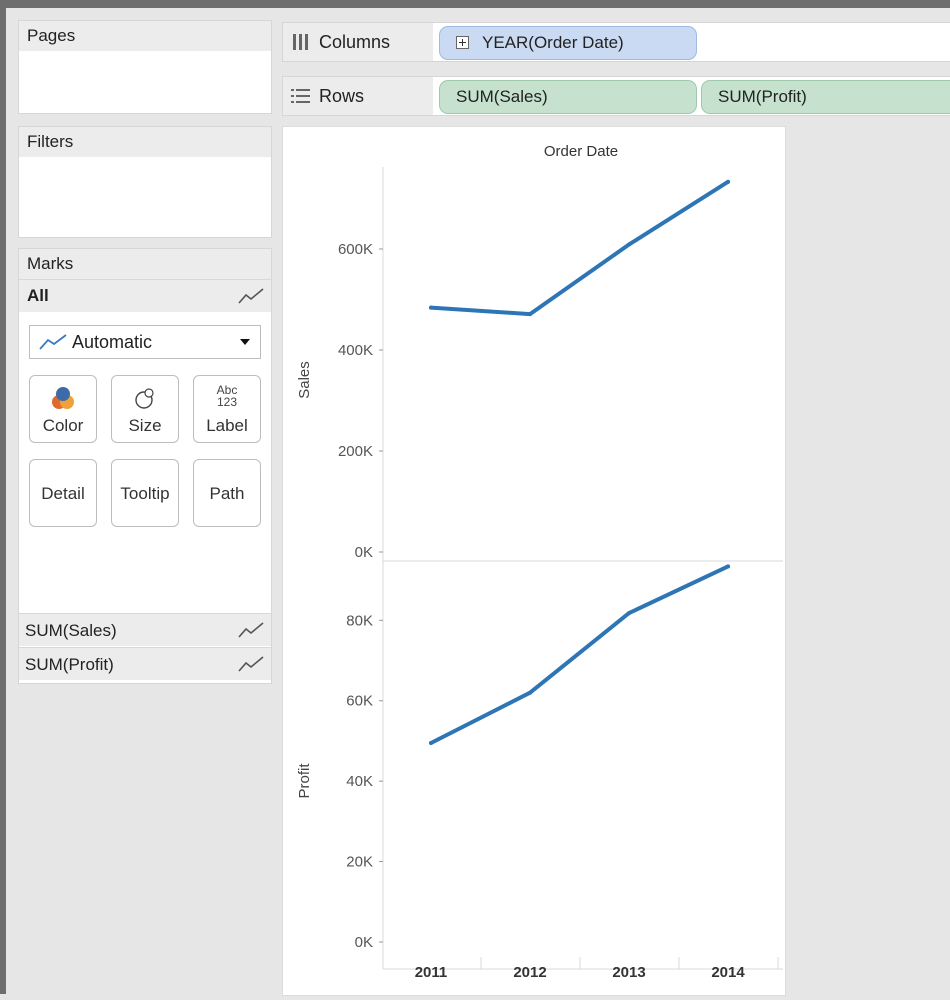 The width and height of the screenshot is (950, 1000). I want to click on tooltip-button: Tooltip, so click(145, 493).